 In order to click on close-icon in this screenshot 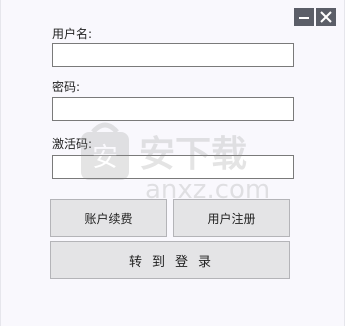, I will do `click(326, 17)`.